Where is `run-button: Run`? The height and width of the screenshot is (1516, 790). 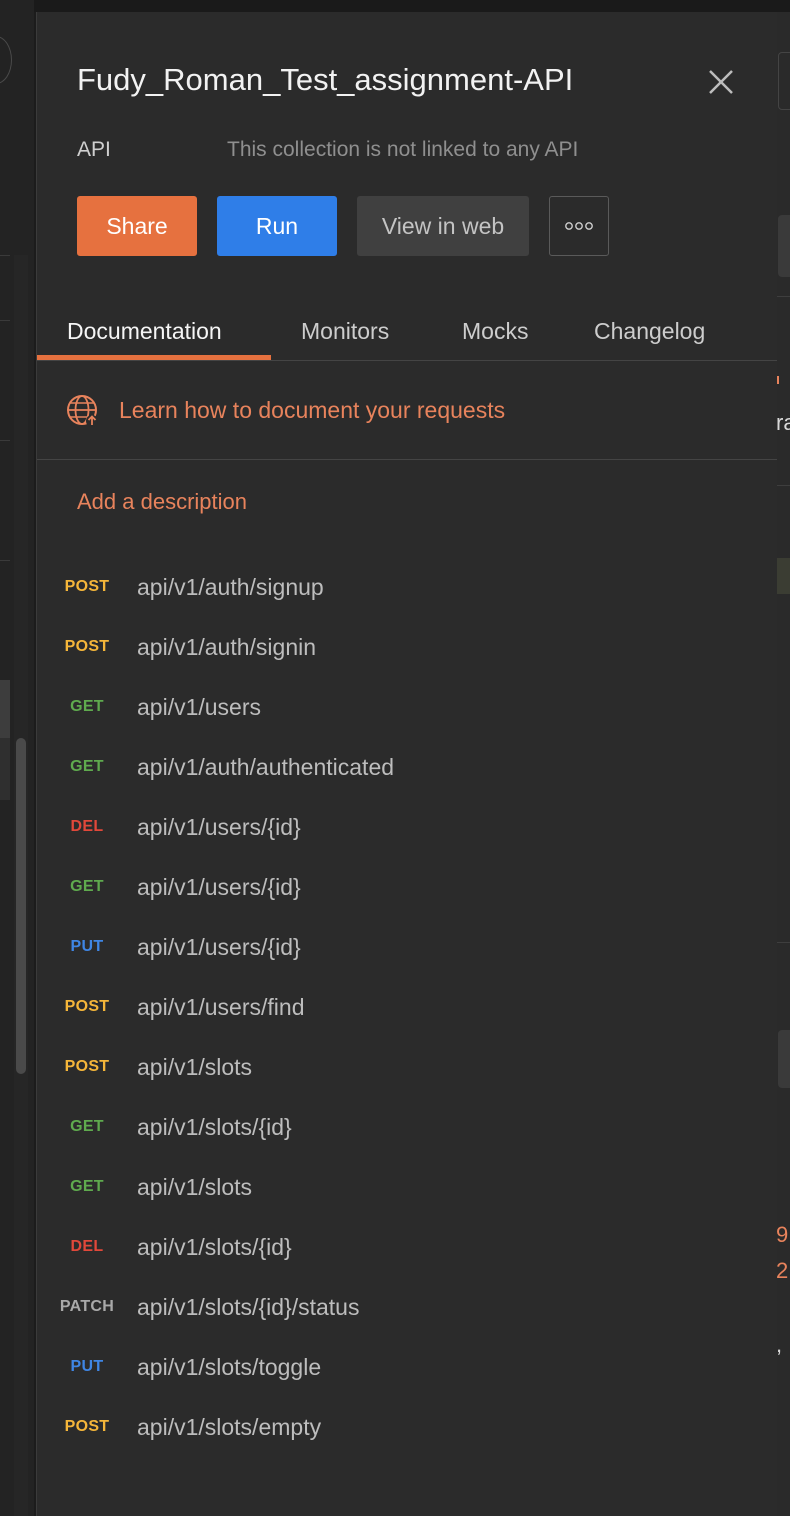
run-button: Run is located at coordinates (277, 226).